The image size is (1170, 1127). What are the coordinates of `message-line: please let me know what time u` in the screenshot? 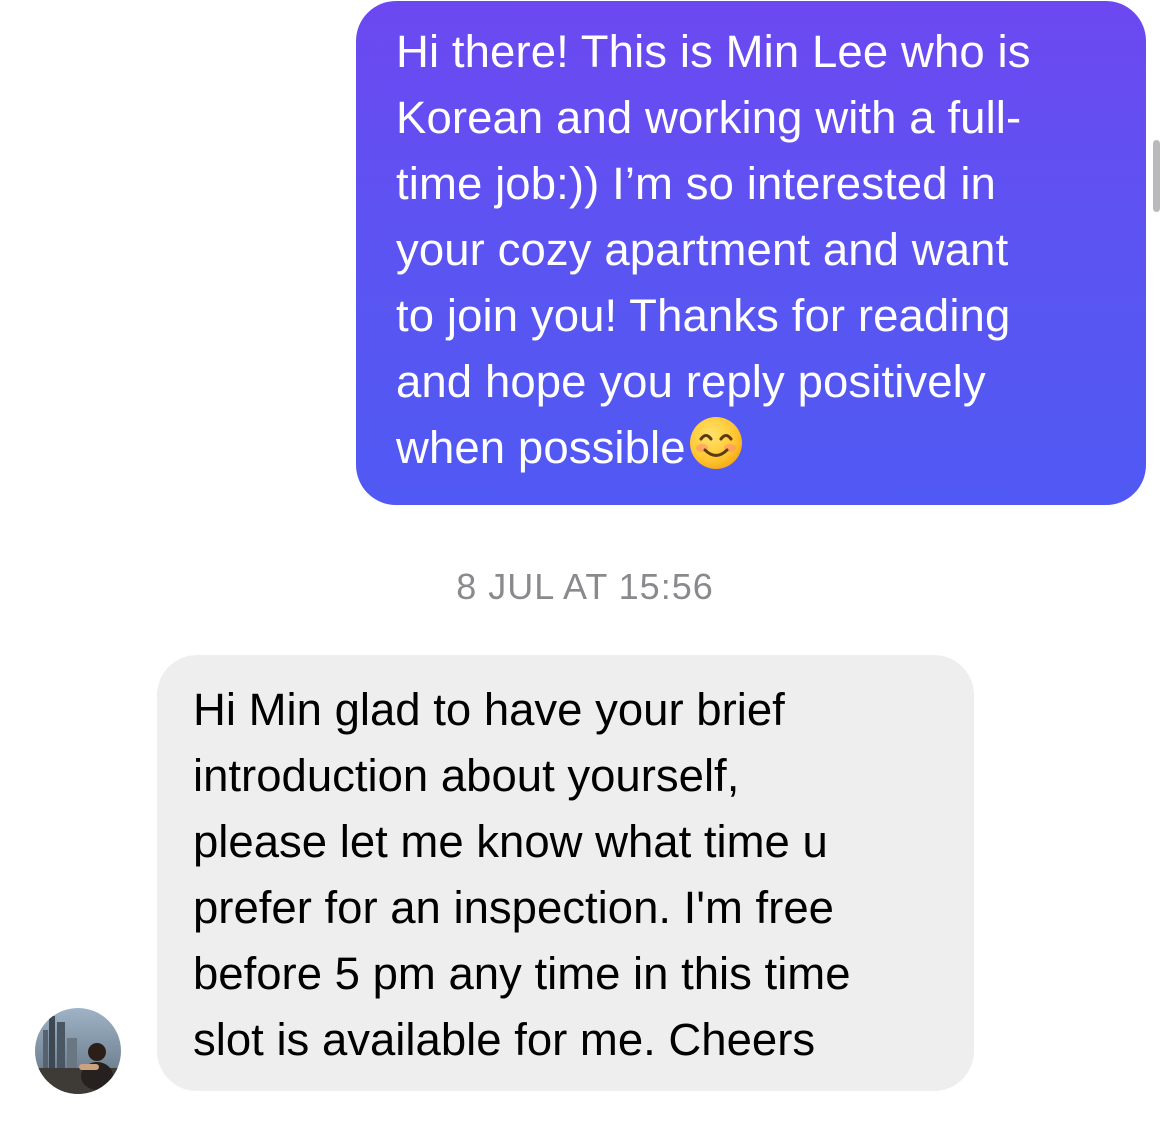 It's located at (510, 841).